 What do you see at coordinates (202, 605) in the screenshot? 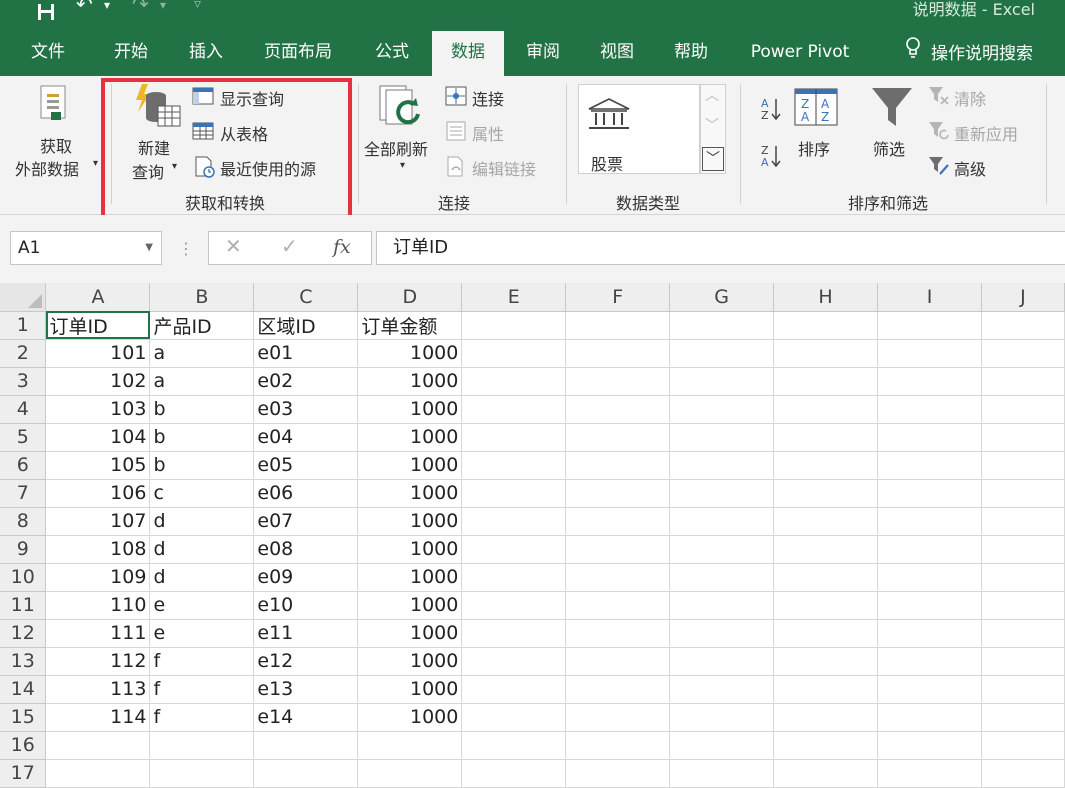
I see `cell-B11: e` at bounding box center [202, 605].